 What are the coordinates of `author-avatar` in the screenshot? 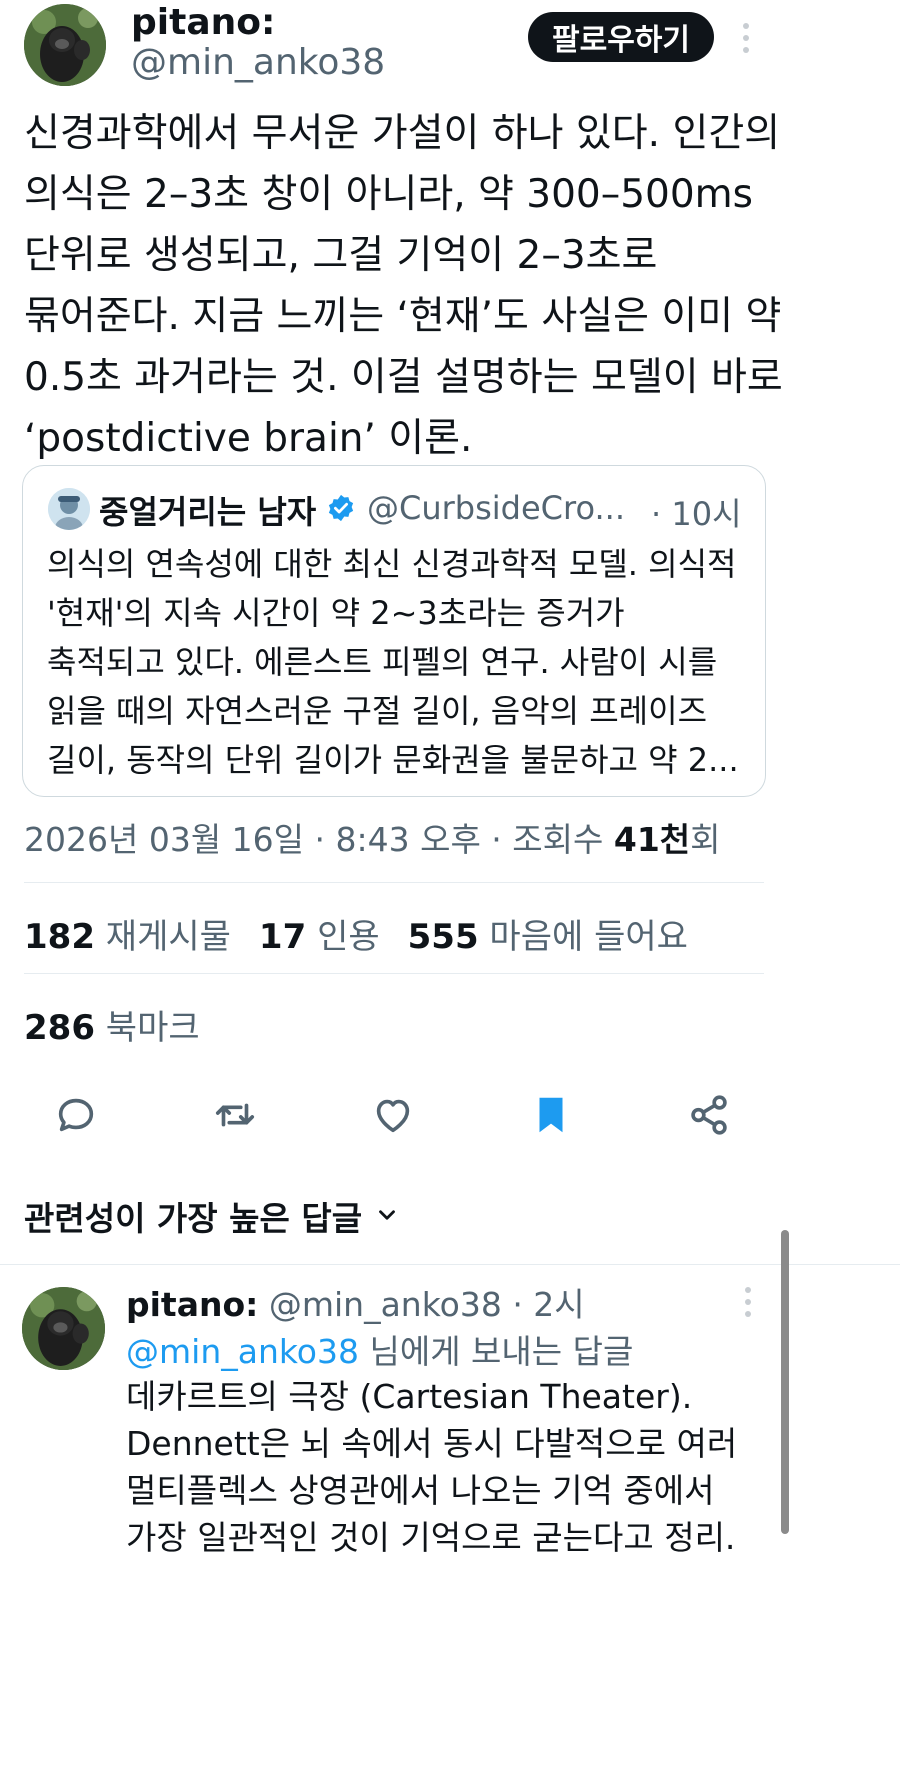 It's located at (65, 45).